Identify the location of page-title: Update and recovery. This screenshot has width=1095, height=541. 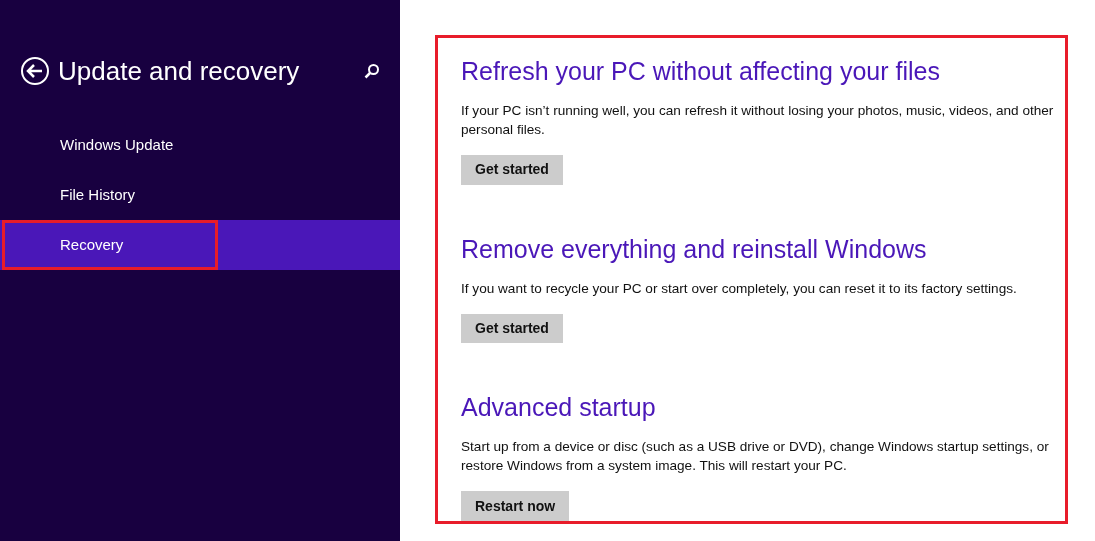
(179, 71).